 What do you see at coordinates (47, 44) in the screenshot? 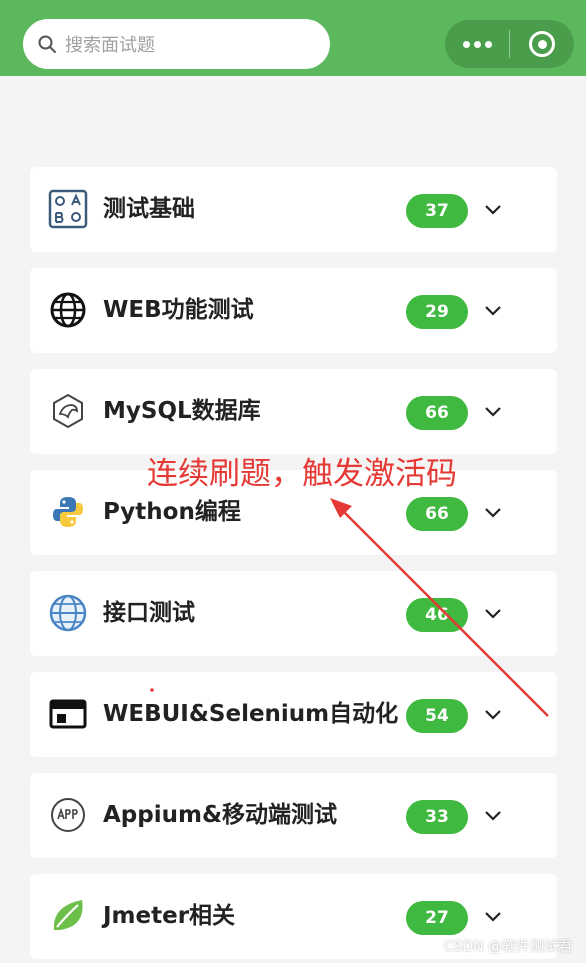
I see `search-icon` at bounding box center [47, 44].